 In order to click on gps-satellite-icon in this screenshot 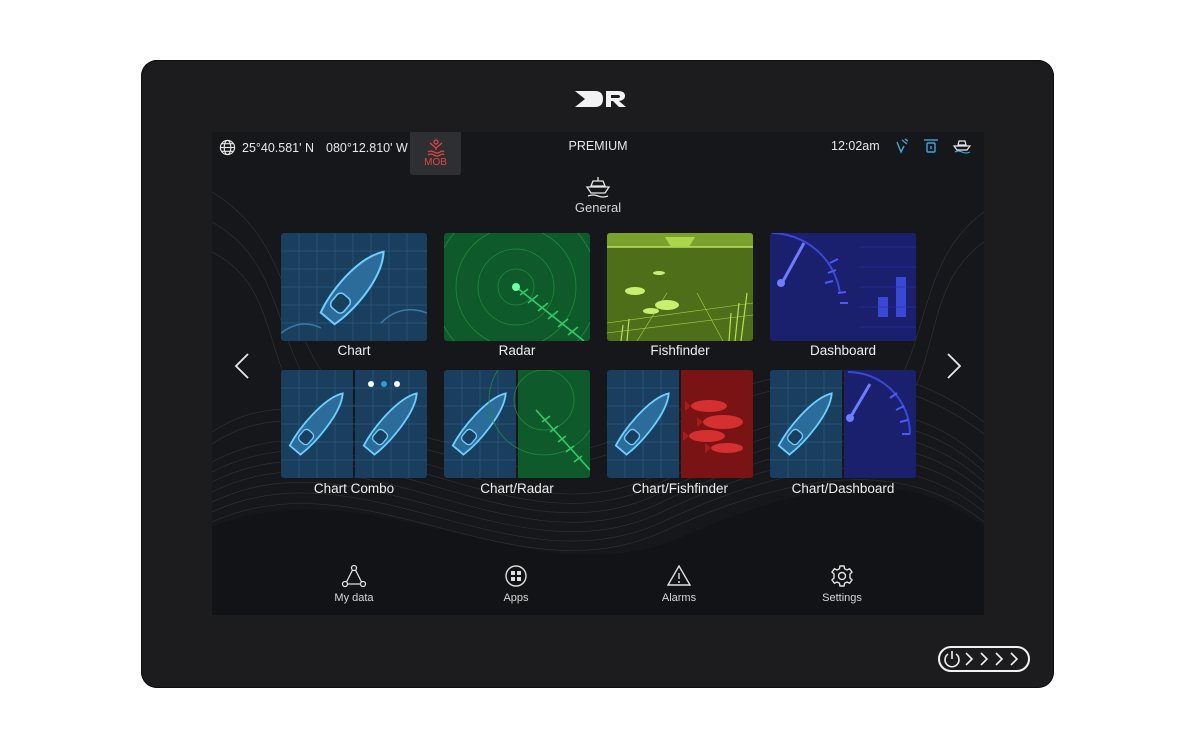, I will do `click(902, 146)`.